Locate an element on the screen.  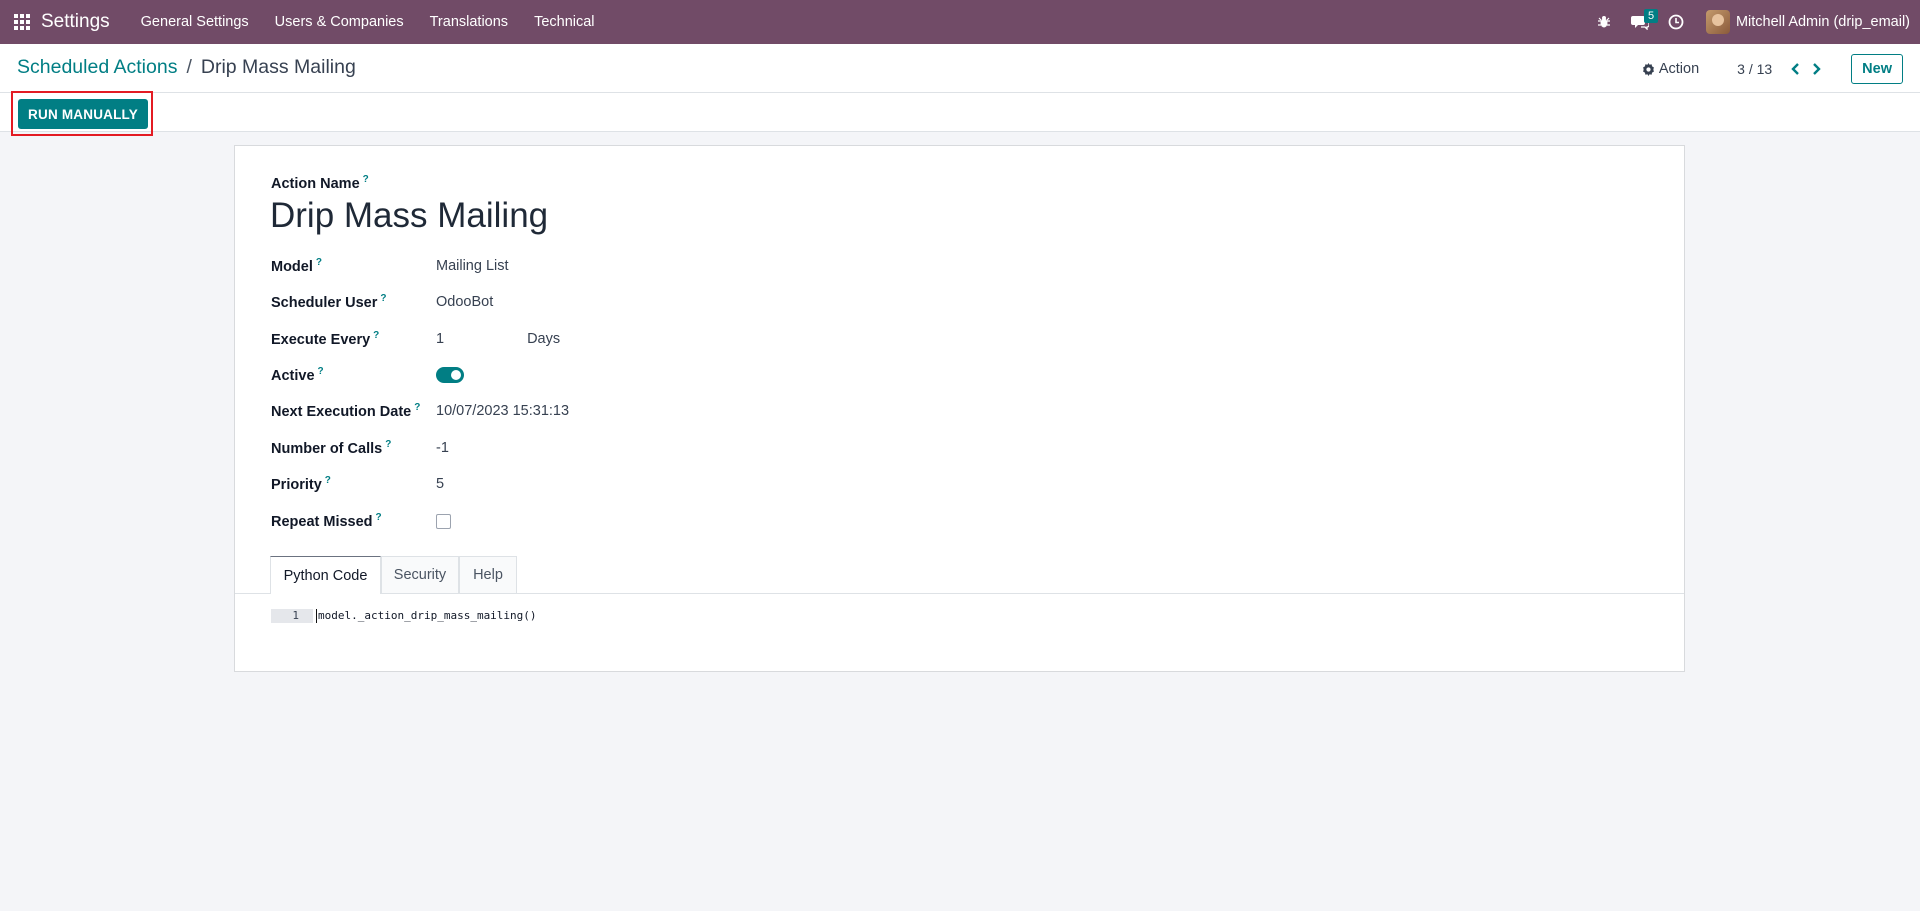
pager-value: 3 / 13 is located at coordinates (1754, 69).